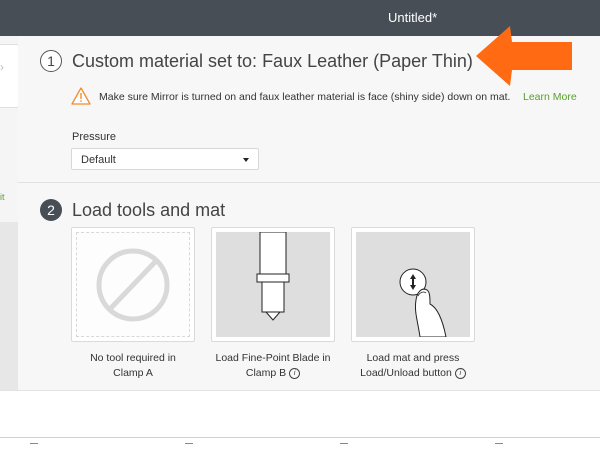 This screenshot has width=600, height=451. What do you see at coordinates (98, 160) in the screenshot?
I see `pressure-value: Default` at bounding box center [98, 160].